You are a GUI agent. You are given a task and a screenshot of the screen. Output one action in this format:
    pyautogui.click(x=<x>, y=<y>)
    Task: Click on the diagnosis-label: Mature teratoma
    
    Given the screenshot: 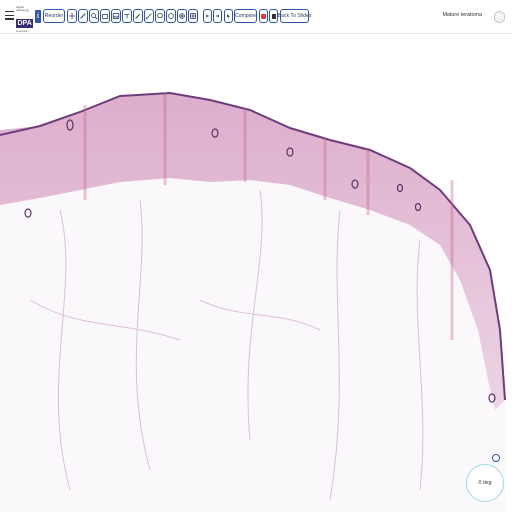 What is the action you would take?
    pyautogui.click(x=462, y=15)
    